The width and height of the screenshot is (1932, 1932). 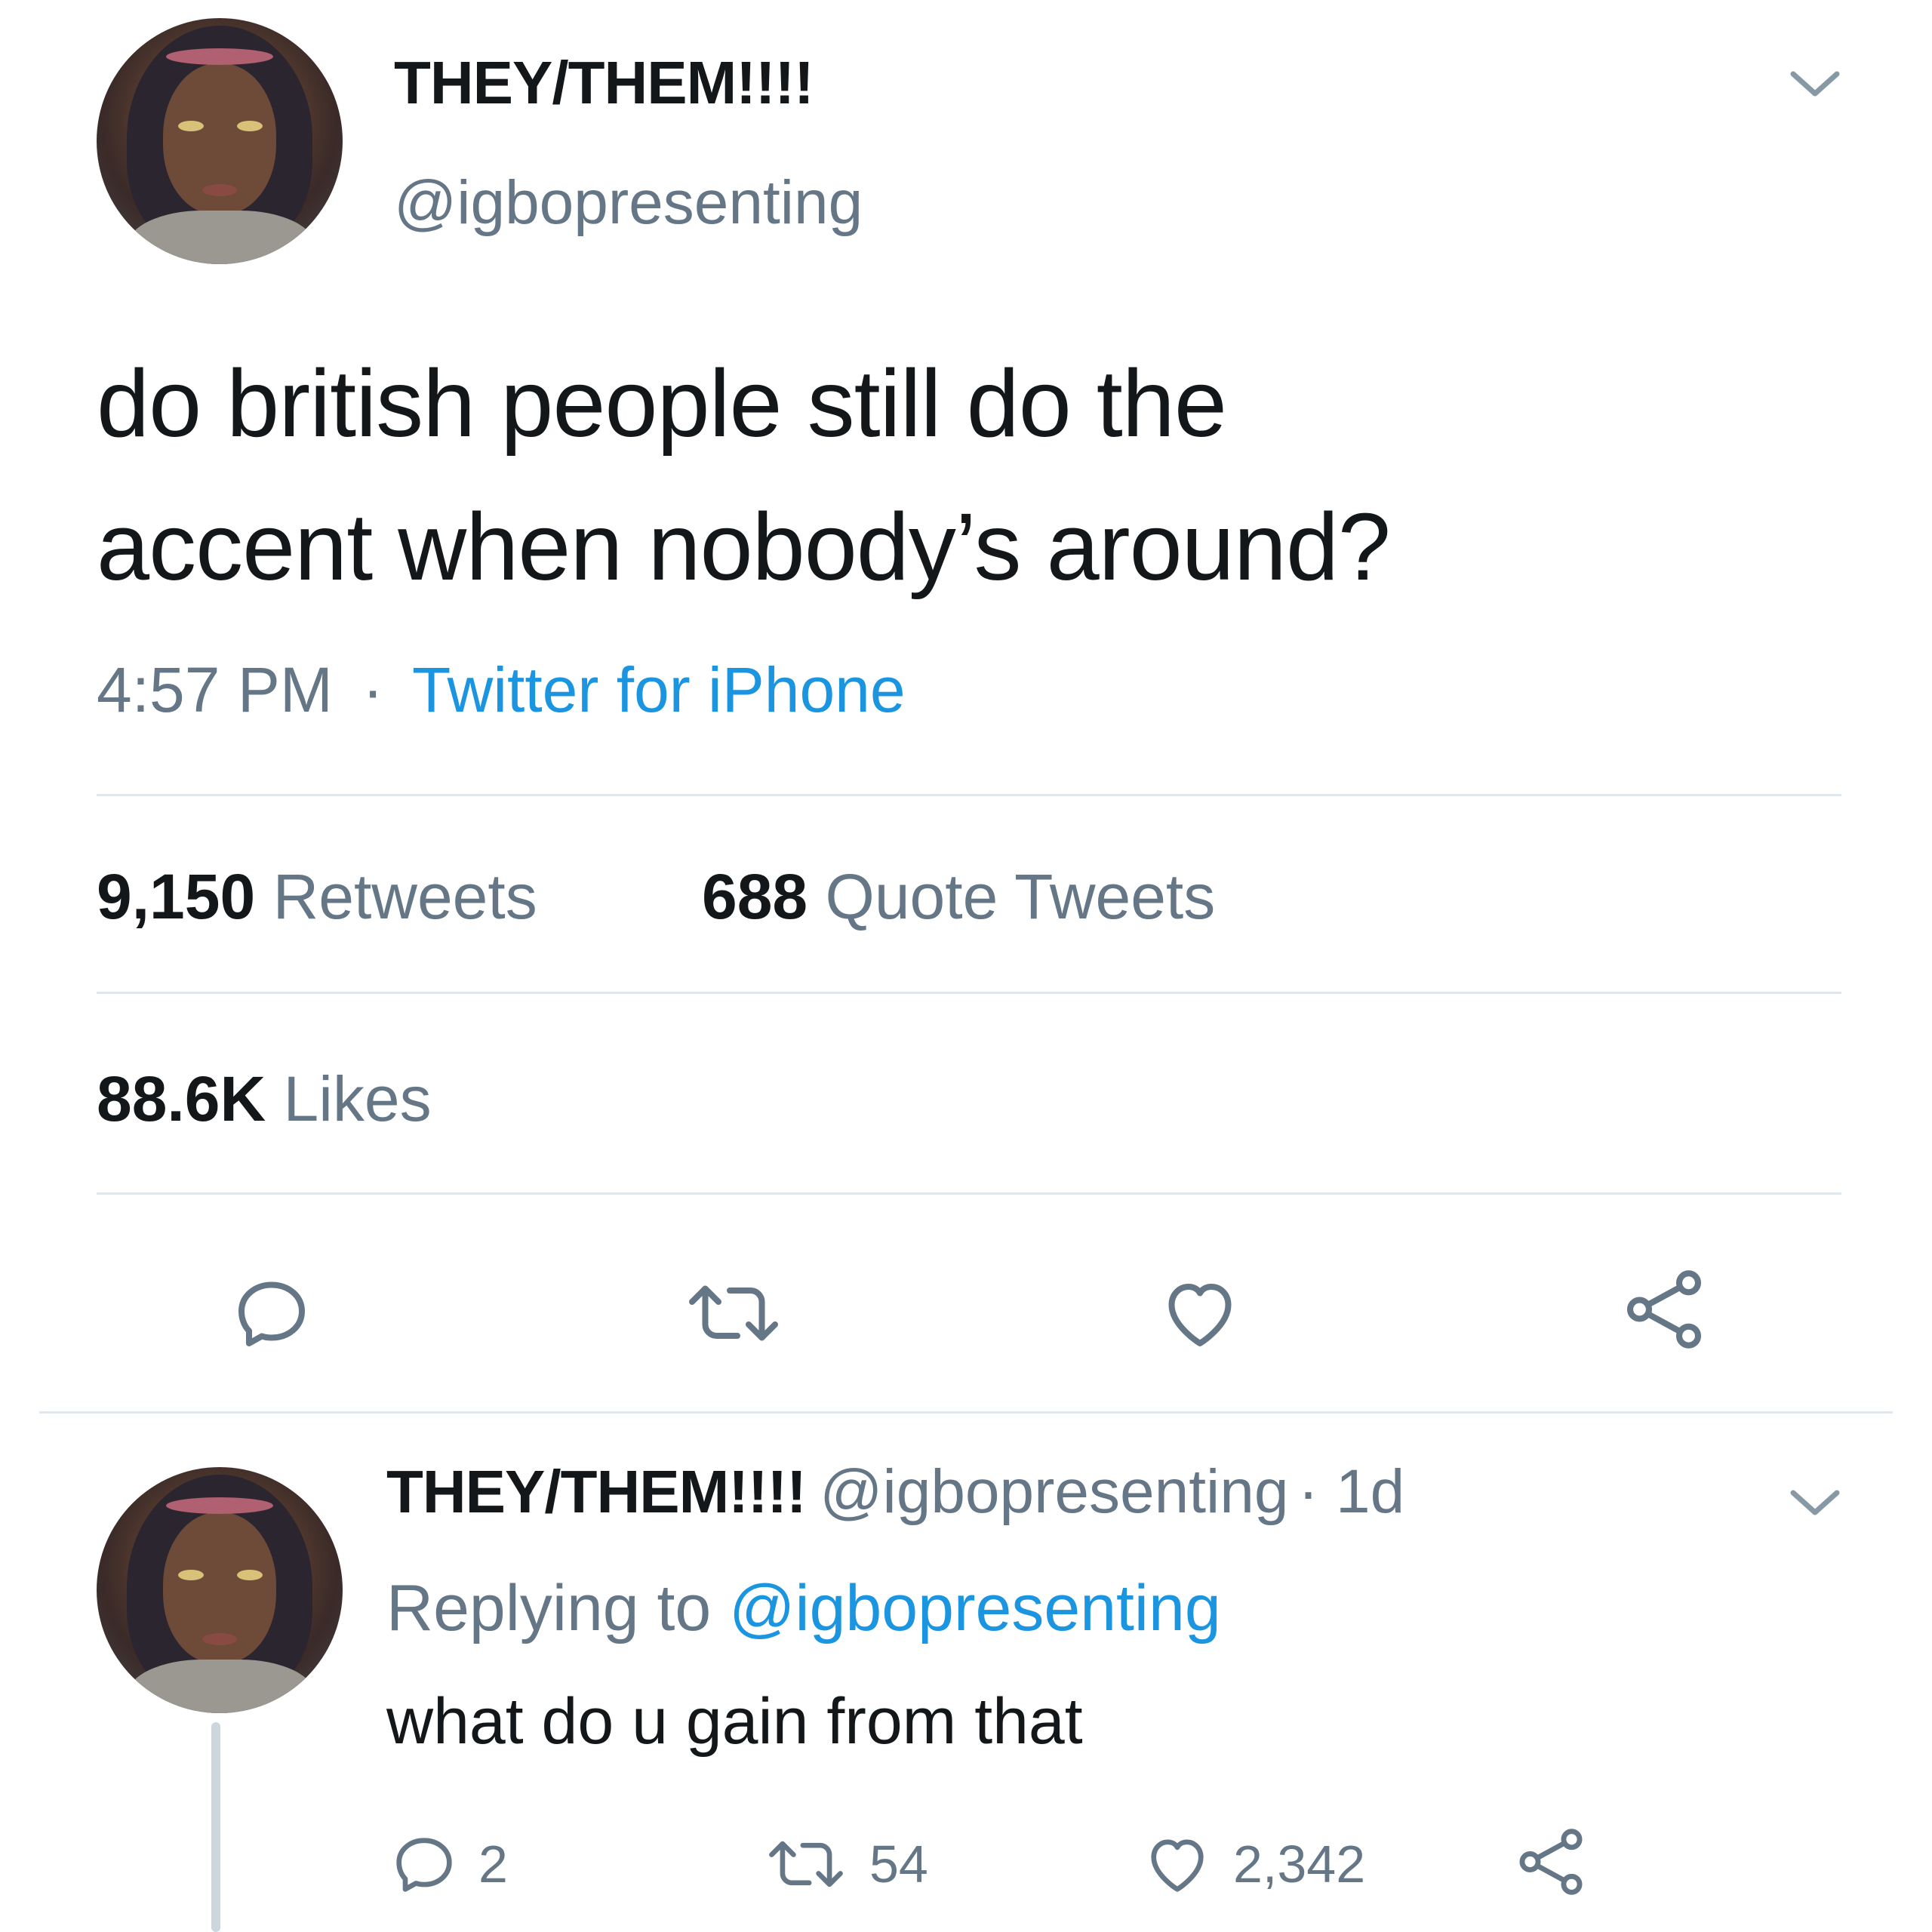 I want to click on thread-divider, so click(x=966, y=1412).